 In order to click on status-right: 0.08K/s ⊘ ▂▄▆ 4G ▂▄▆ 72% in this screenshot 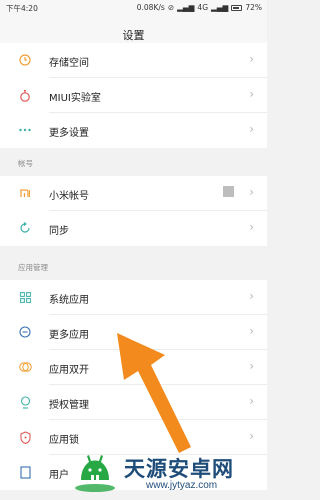, I will do `click(199, 7)`.